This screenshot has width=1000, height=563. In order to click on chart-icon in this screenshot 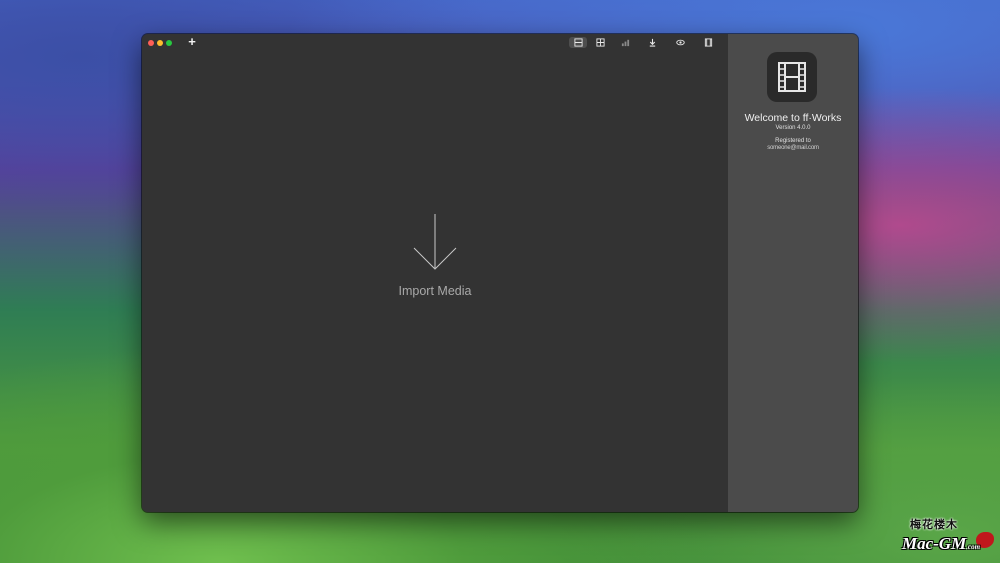, I will do `click(625, 42)`.